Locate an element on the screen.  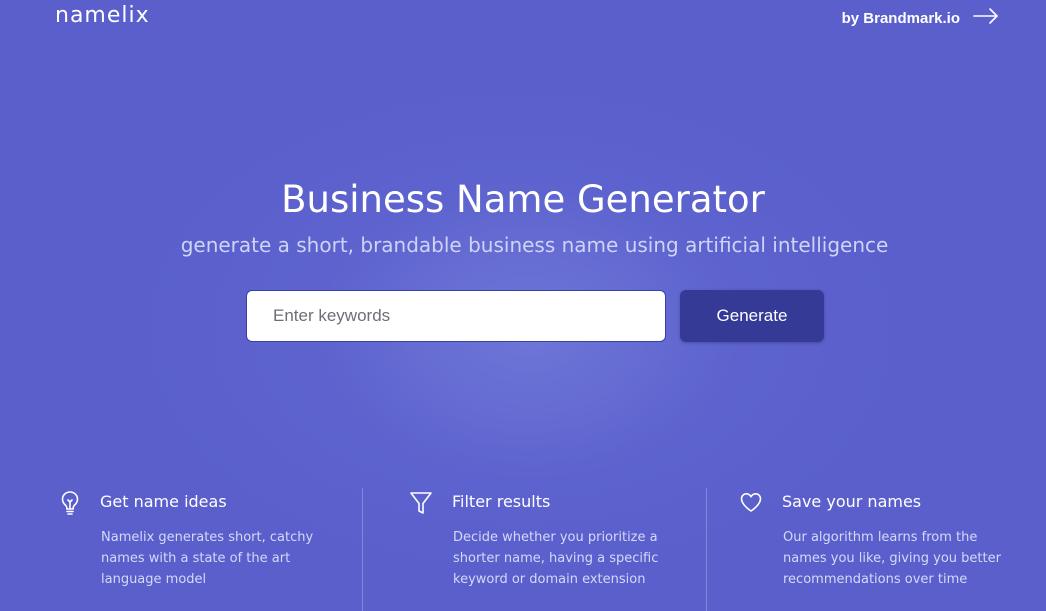
brandmark-link: by Brandmark.io is located at coordinates (921, 18).